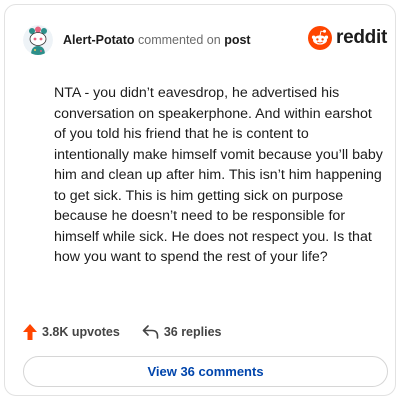  What do you see at coordinates (192, 332) in the screenshot?
I see `reply-count: 36 replies` at bounding box center [192, 332].